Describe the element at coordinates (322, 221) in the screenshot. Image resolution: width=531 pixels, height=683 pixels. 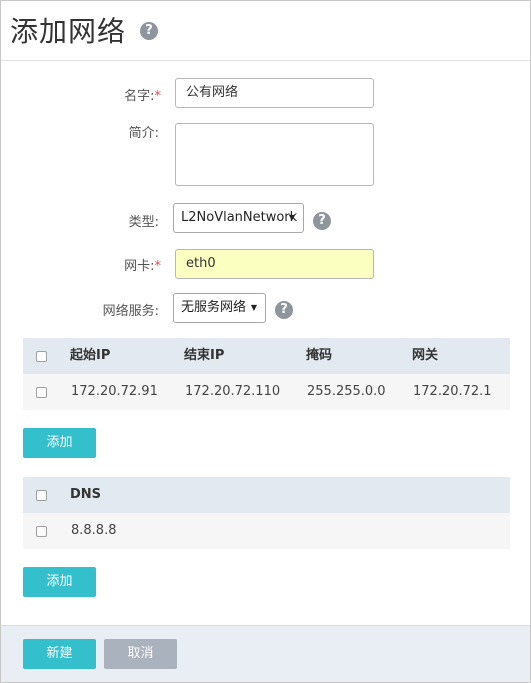
I see `type-help-icon: ?` at that location.